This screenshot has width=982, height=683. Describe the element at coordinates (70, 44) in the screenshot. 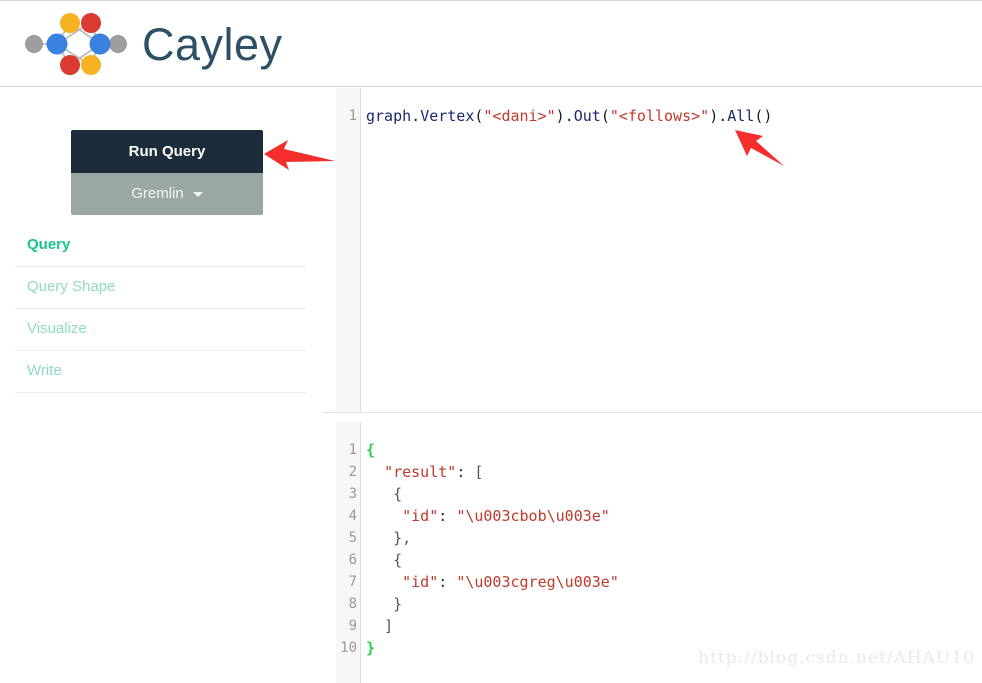

I see `cayley-graph-logo` at that location.